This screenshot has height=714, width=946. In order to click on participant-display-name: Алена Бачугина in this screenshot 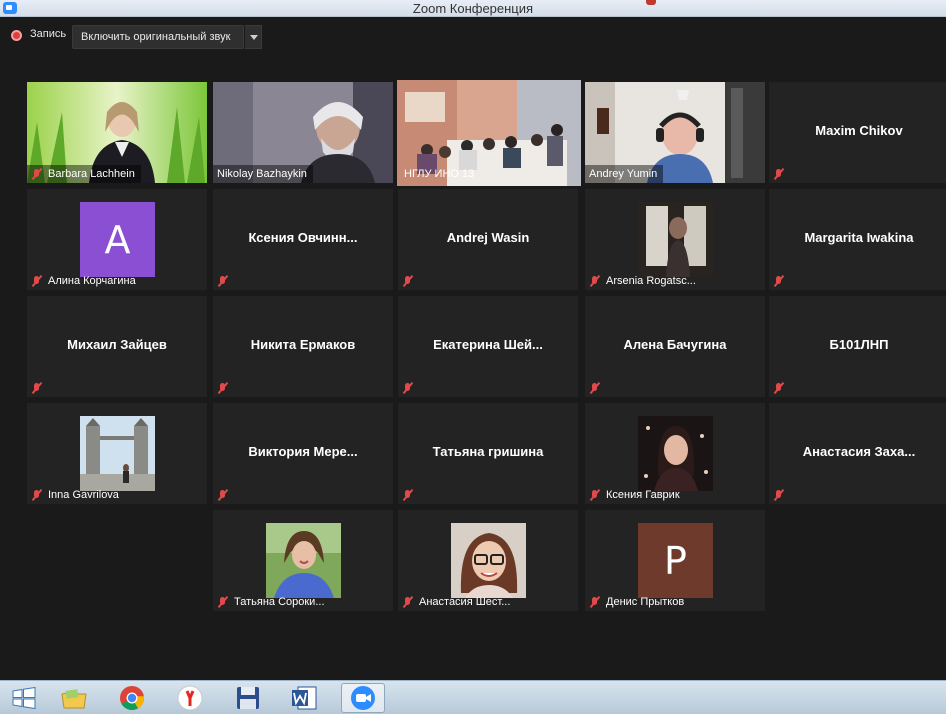, I will do `click(675, 344)`.